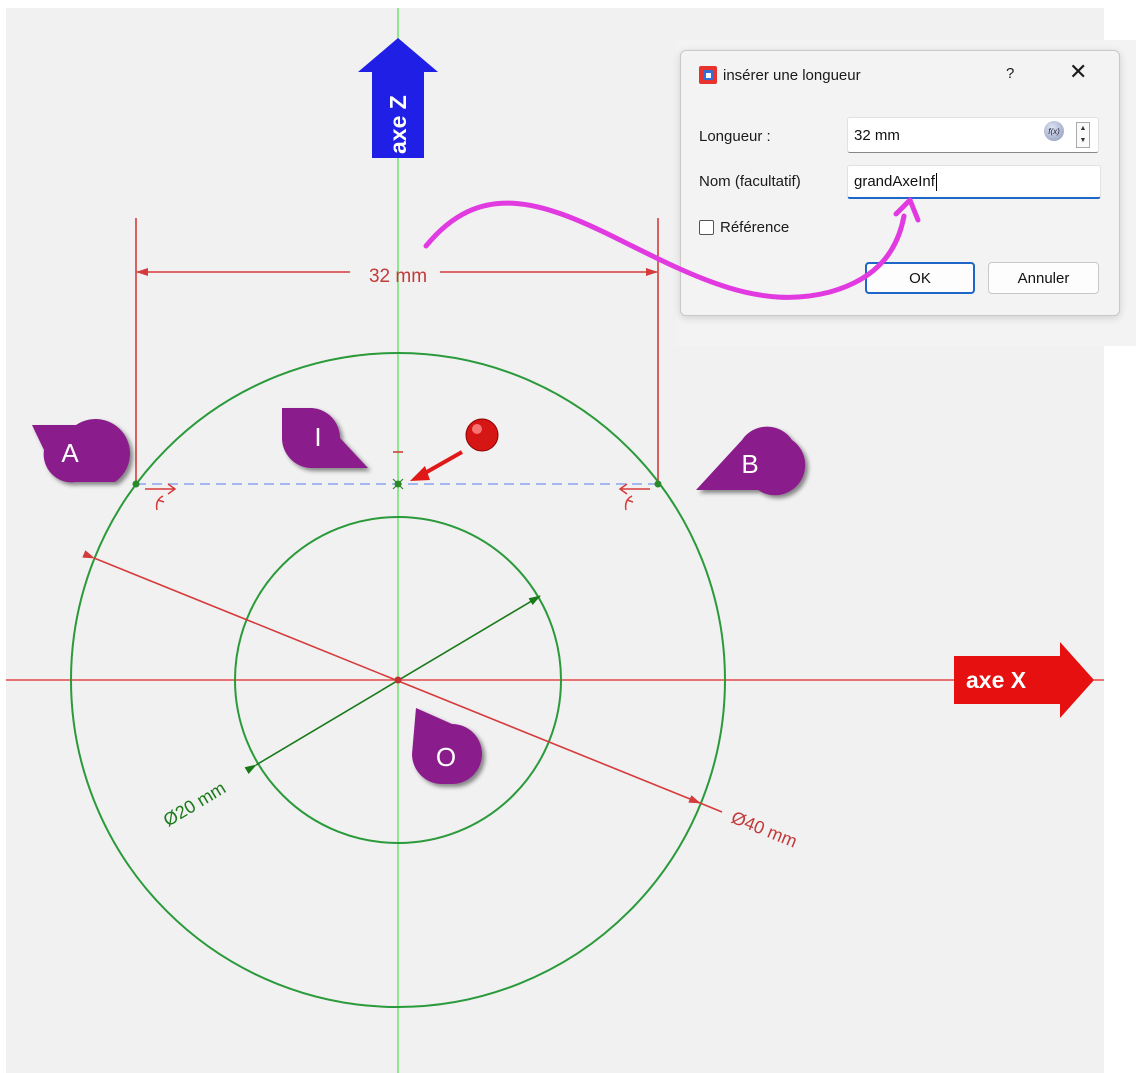 Image resolution: width=1136 pixels, height=1073 pixels. I want to click on length-spinner: ▲ ▼, so click(1083, 135).